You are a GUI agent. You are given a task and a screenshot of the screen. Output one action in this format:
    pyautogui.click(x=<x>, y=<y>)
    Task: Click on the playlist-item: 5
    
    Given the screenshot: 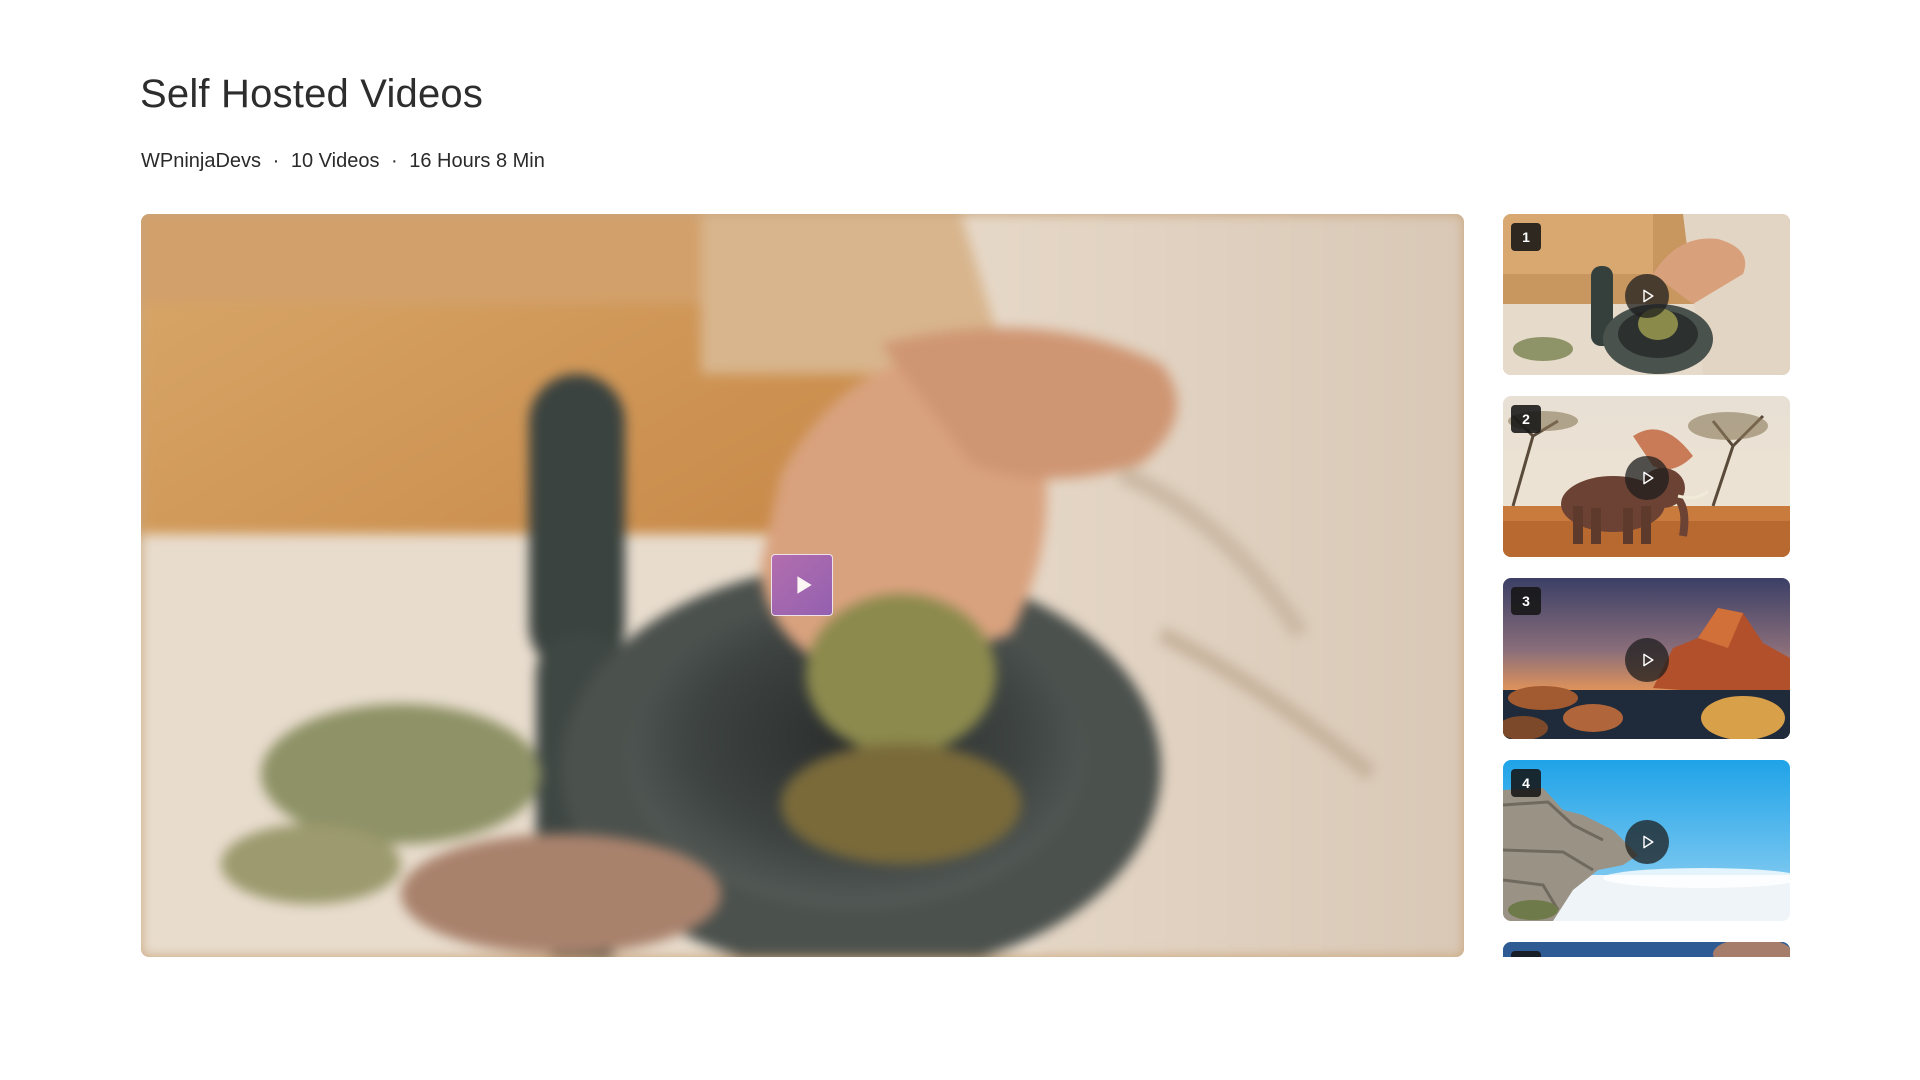 What is the action you would take?
    pyautogui.click(x=1646, y=949)
    